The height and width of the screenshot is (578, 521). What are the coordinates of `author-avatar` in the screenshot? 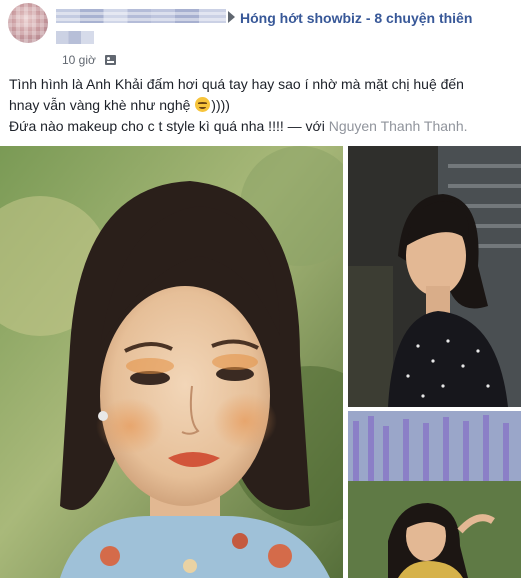 It's located at (28, 23).